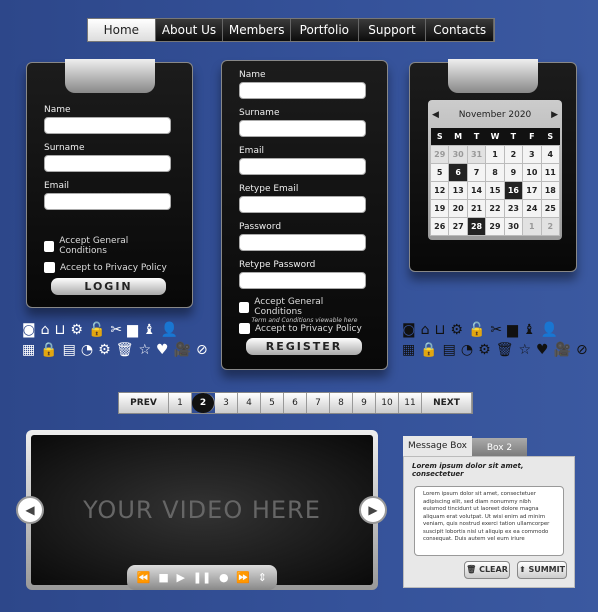  What do you see at coordinates (257, 30) in the screenshot?
I see `nav-item-members: Members` at bounding box center [257, 30].